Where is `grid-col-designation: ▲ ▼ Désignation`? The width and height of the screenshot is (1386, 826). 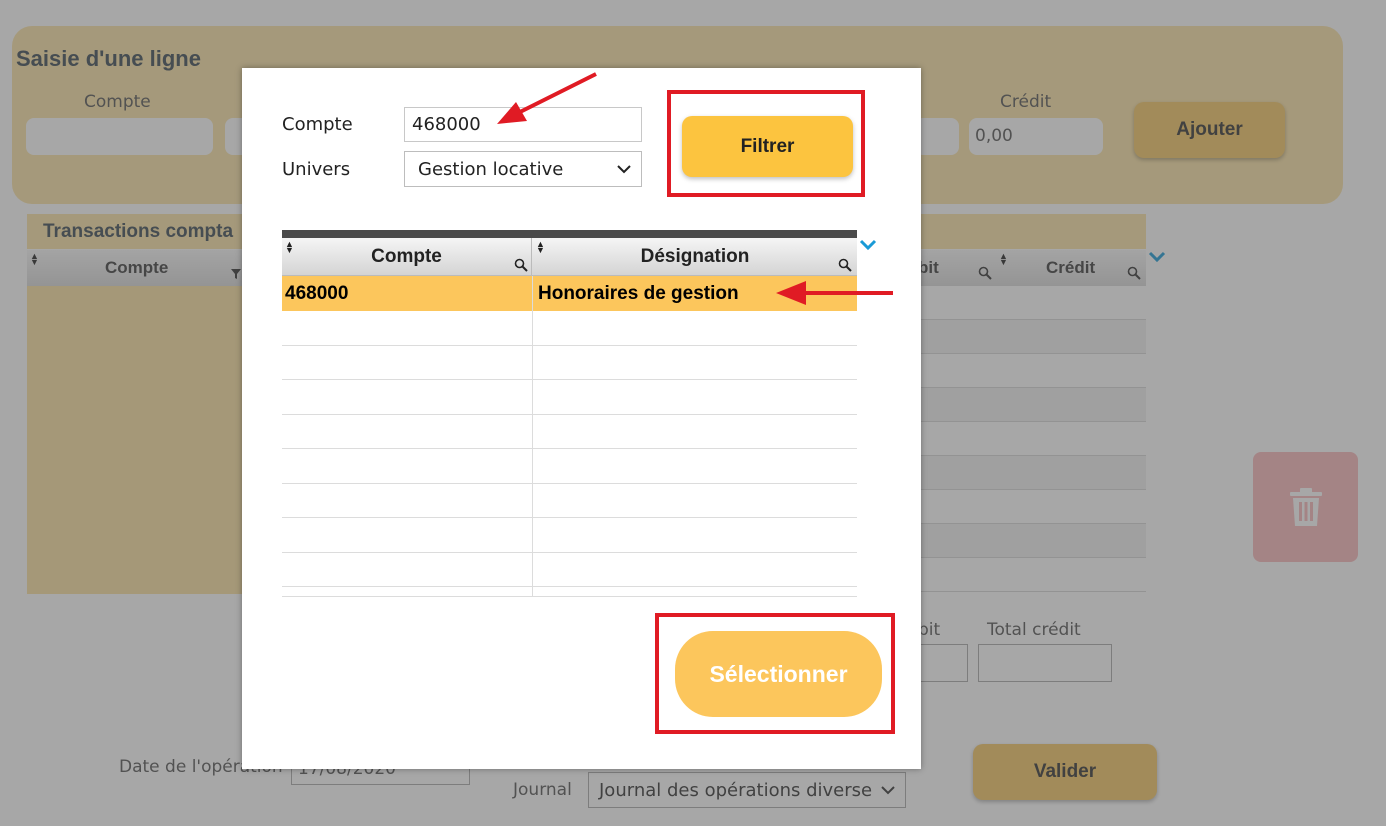 grid-col-designation: ▲ ▼ Désignation is located at coordinates (695, 257).